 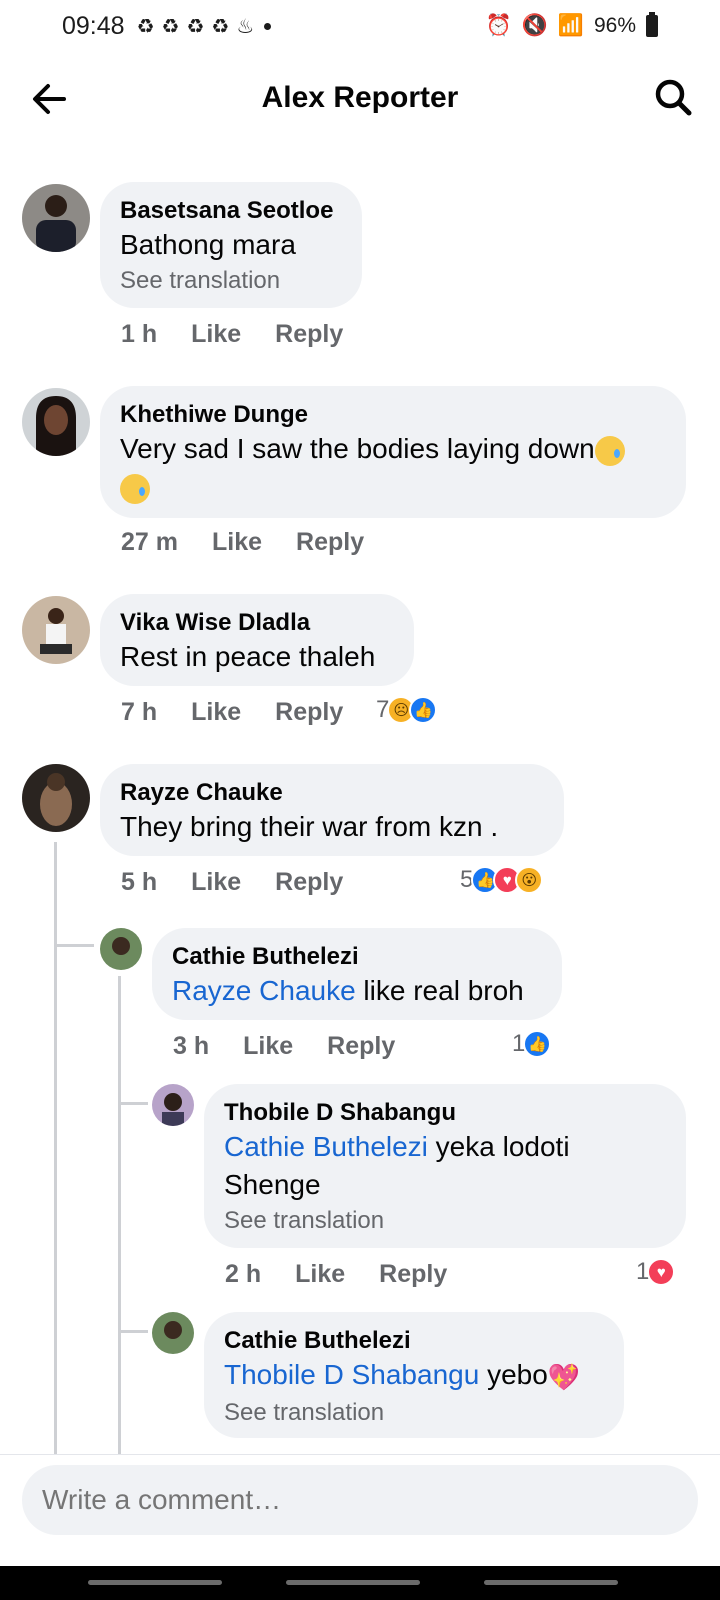 What do you see at coordinates (139, 334) in the screenshot?
I see `comment-timestamp: 1 h` at bounding box center [139, 334].